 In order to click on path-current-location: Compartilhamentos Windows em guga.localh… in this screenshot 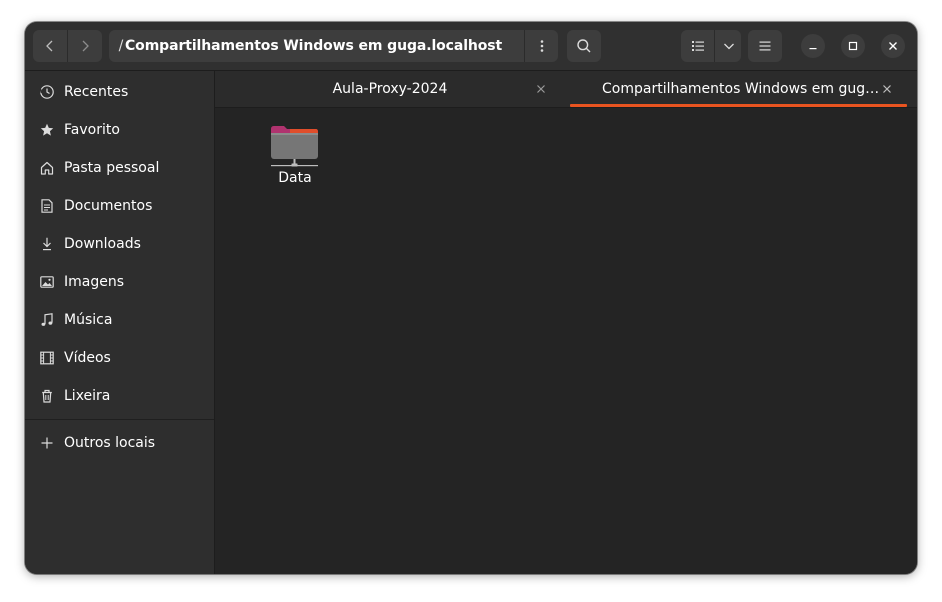, I will do `click(324, 46)`.